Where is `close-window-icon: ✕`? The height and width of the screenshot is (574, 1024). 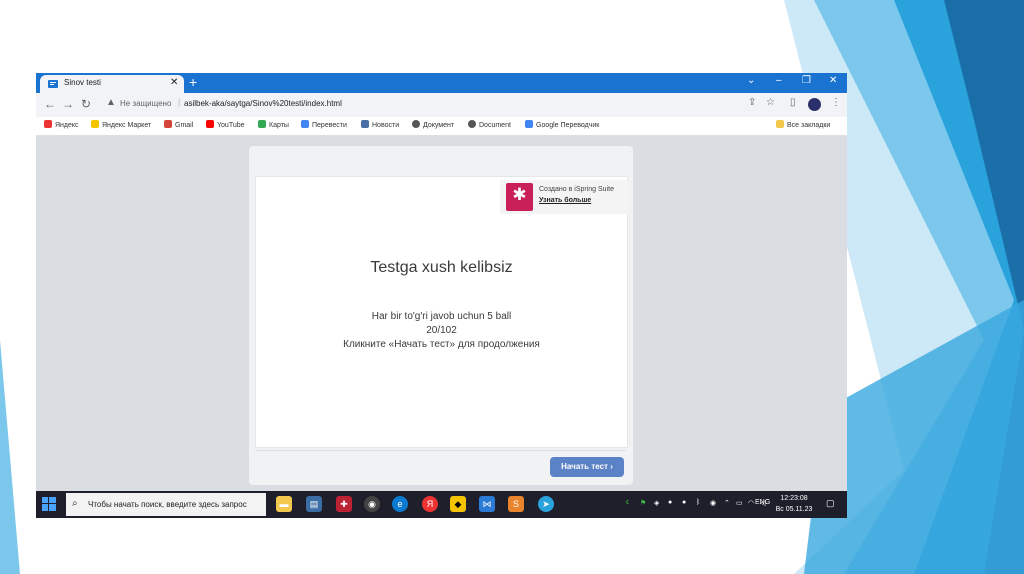
close-window-icon: ✕ is located at coordinates (833, 80).